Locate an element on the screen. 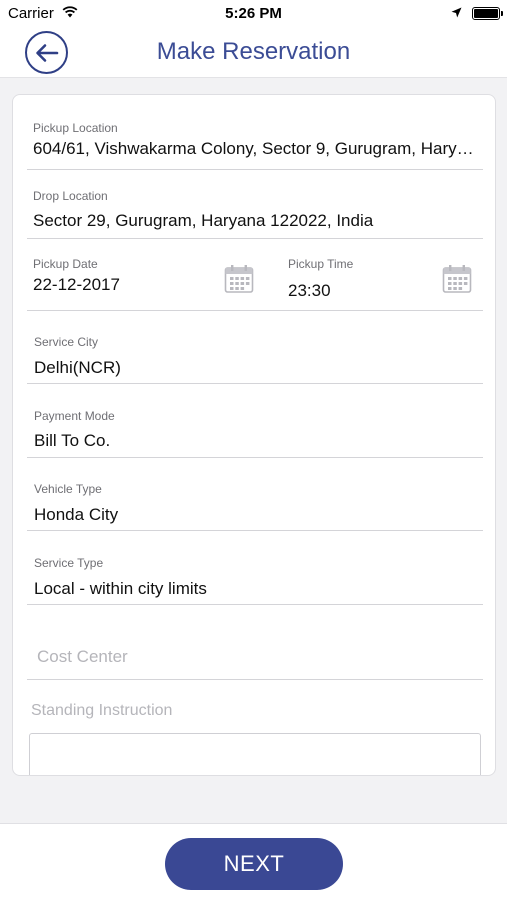 Image resolution: width=507 pixels, height=900 pixels. vehicle-type-field: Vehicle Type Honda City is located at coordinates (259, 503).